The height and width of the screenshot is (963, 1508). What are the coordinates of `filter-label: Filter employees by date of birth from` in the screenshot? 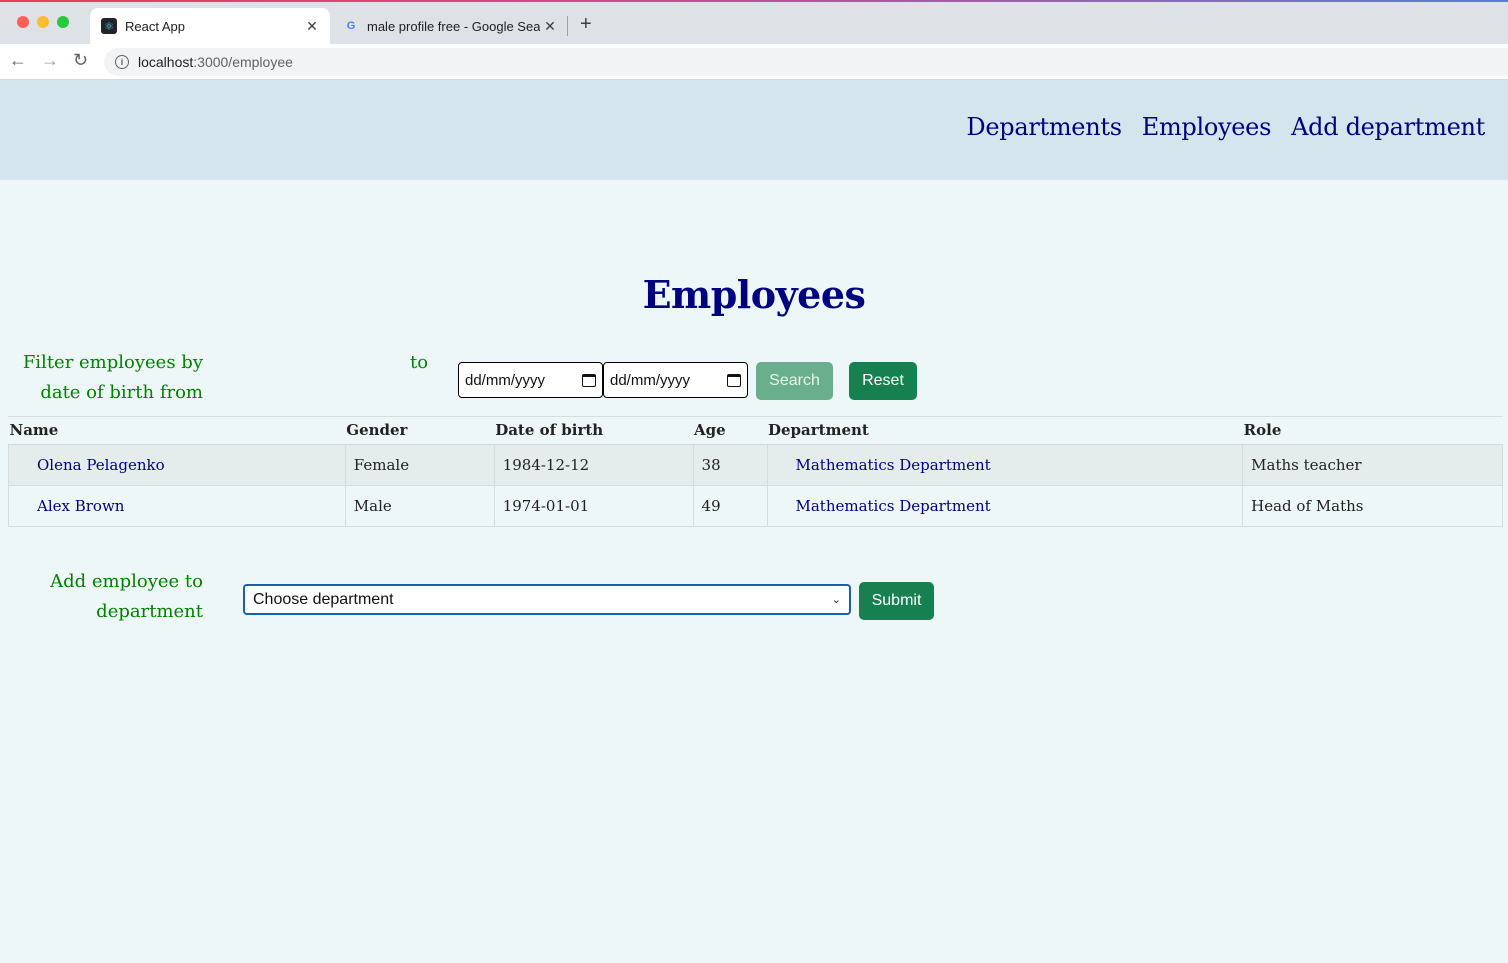 It's located at (112, 377).